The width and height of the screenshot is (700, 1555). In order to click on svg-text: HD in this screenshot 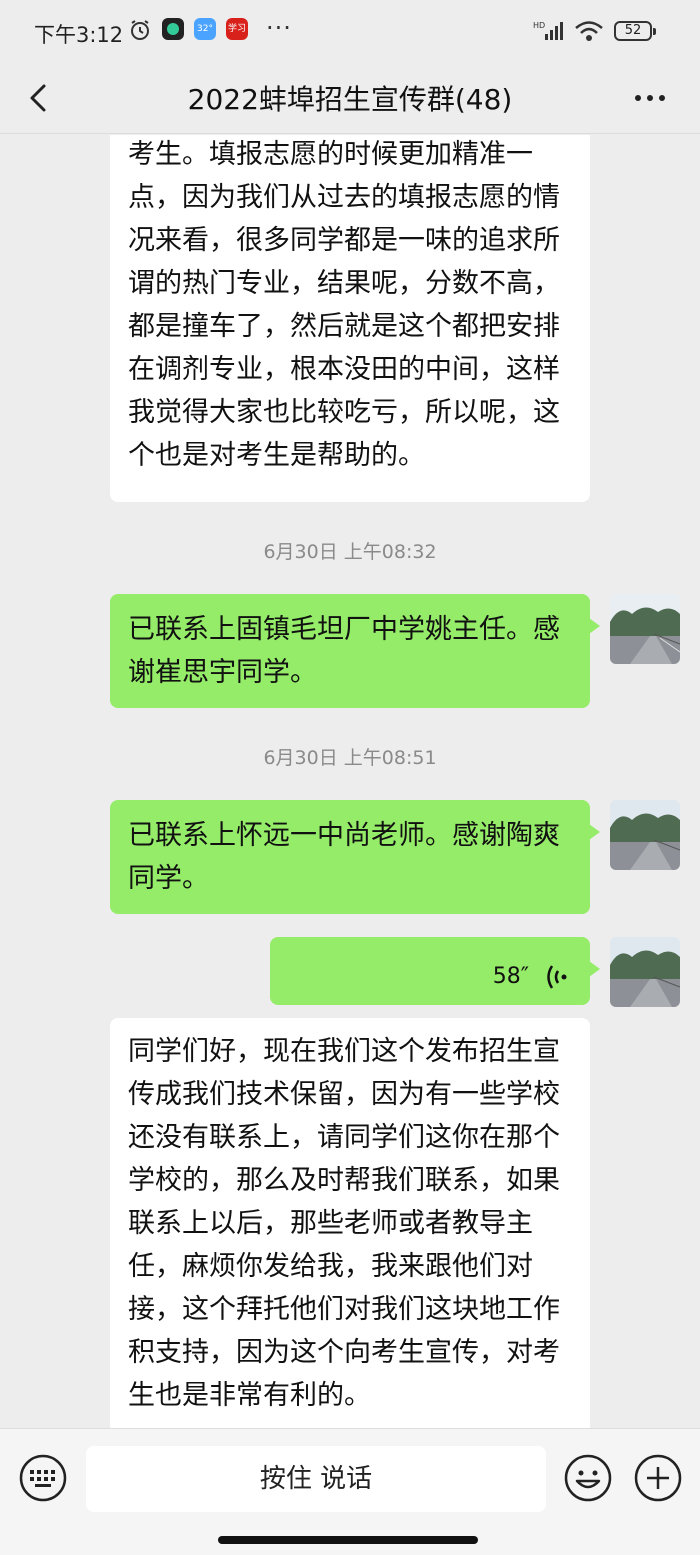, I will do `click(539, 25)`.